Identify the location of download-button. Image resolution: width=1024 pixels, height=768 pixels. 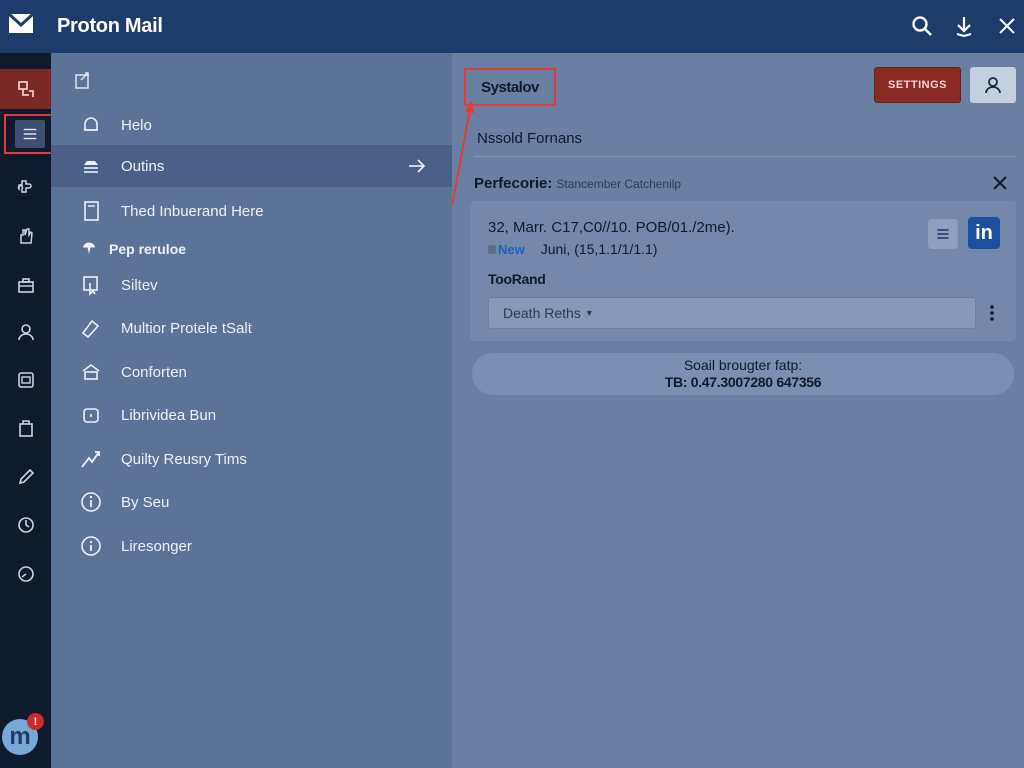
(964, 26).